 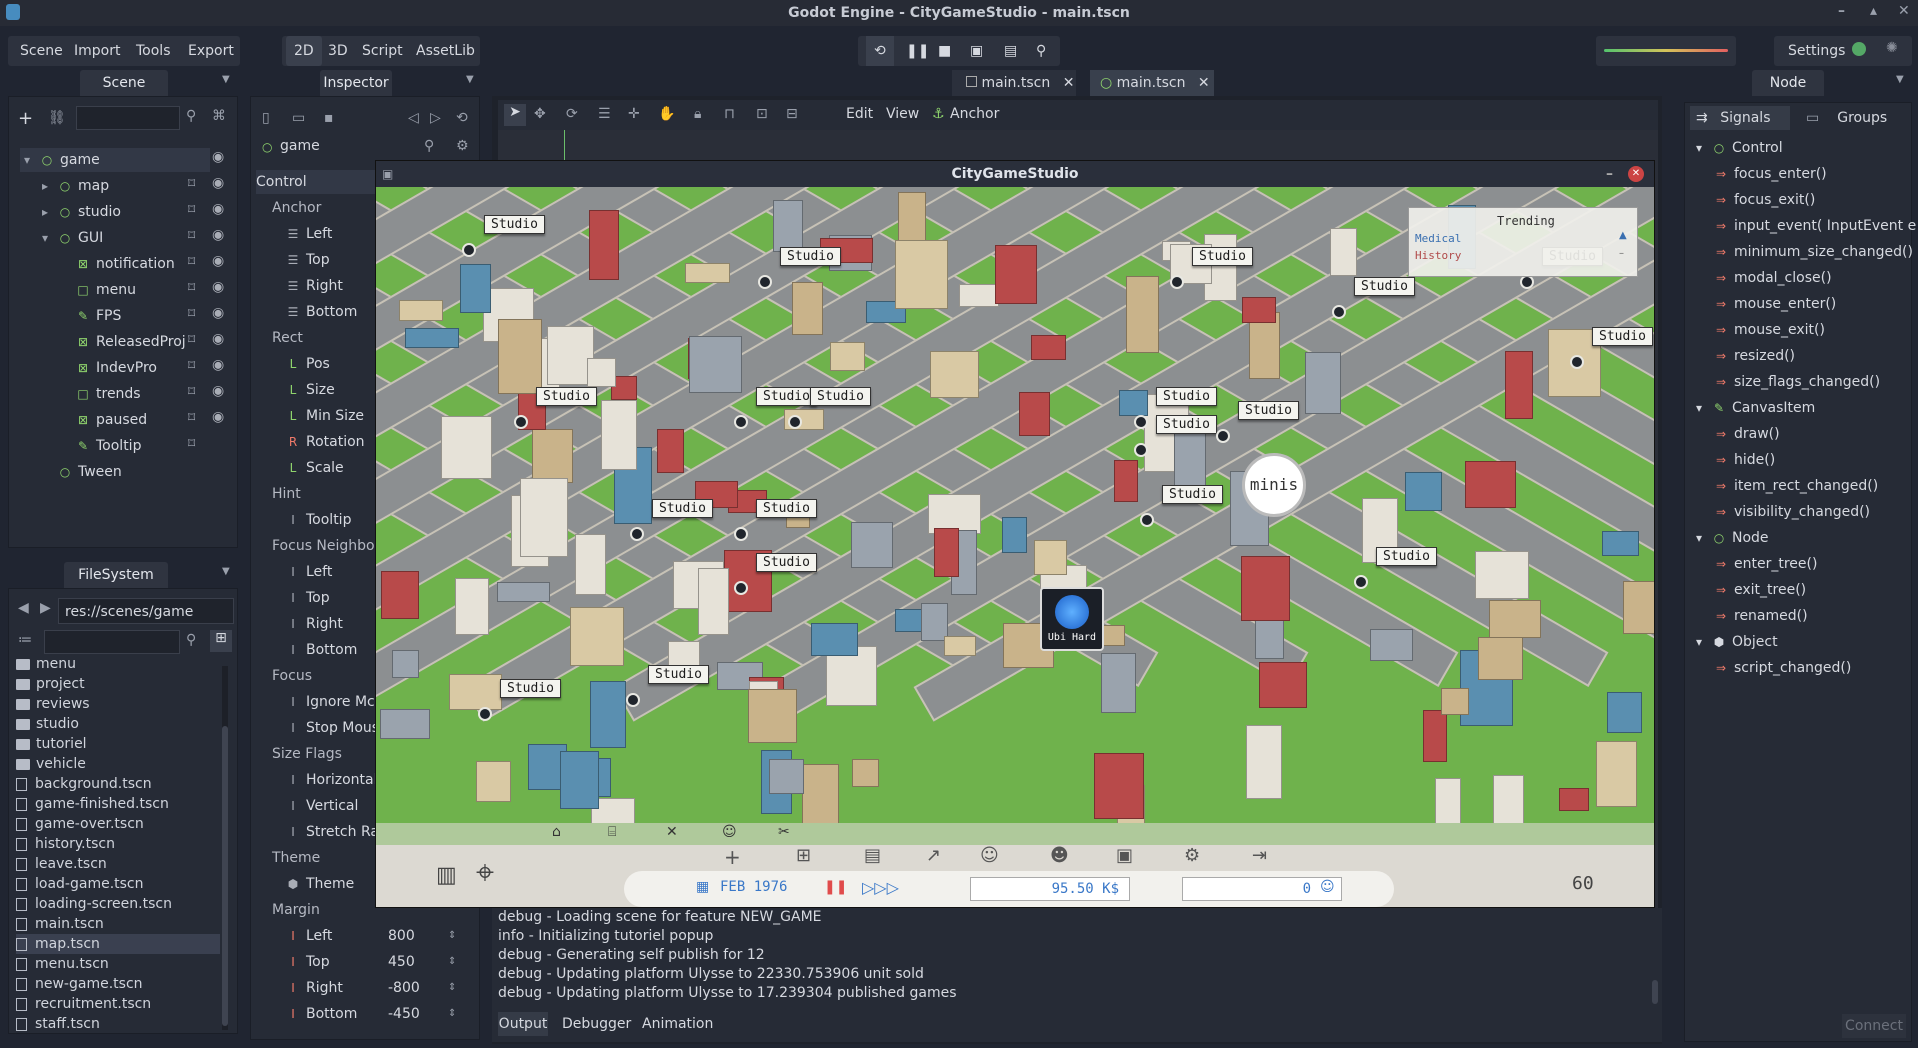 What do you see at coordinates (401, 962) in the screenshot?
I see `margin-value: 450` at bounding box center [401, 962].